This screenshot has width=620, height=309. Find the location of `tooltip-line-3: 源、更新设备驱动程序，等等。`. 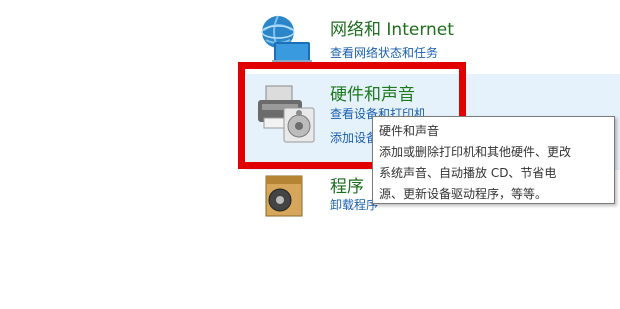

tooltip-line-3: 源、更新设备驱动程序，等等。 is located at coordinates (463, 194).